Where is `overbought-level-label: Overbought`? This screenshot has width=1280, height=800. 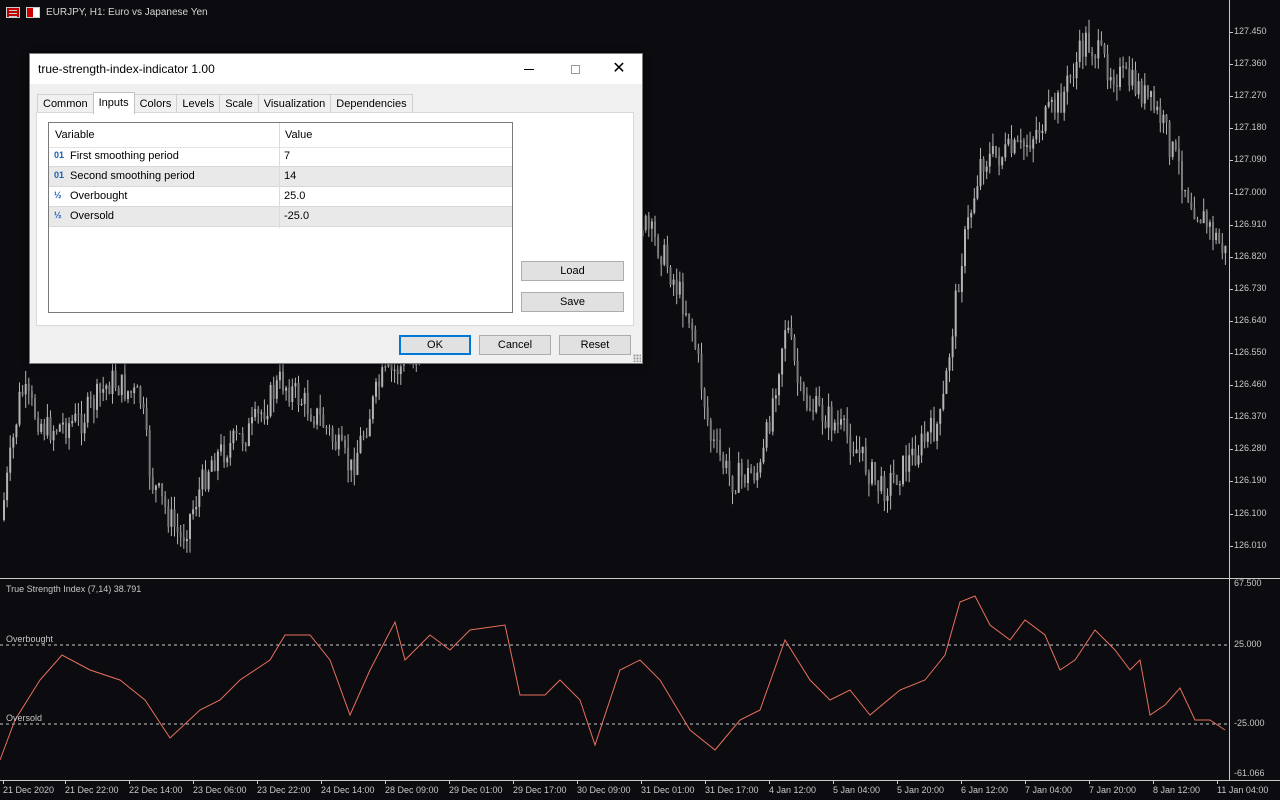 overbought-level-label: Overbought is located at coordinates (30, 639).